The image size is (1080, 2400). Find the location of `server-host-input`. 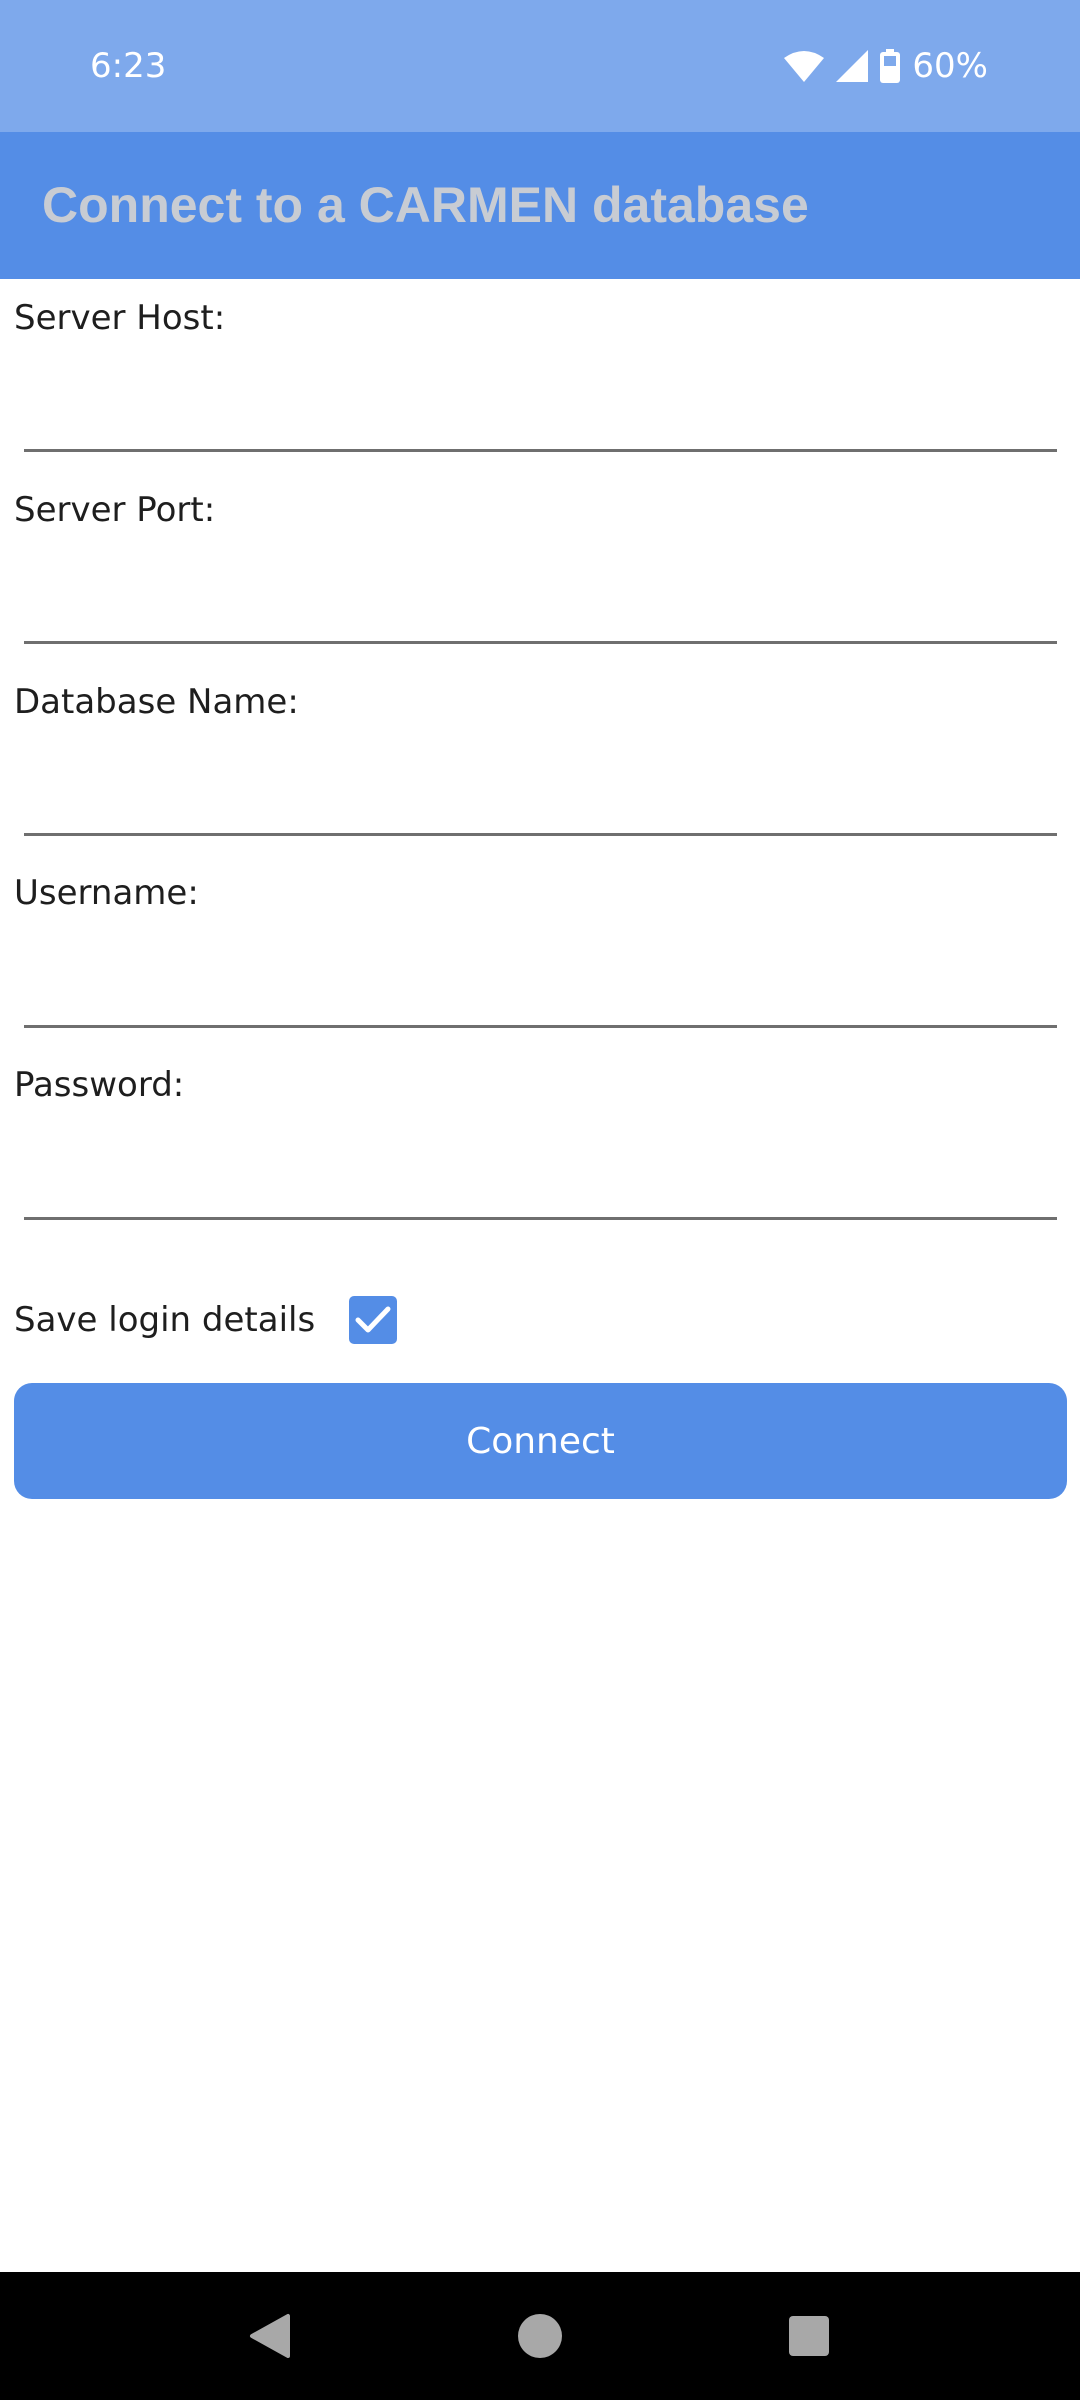

server-host-input is located at coordinates (540, 412).